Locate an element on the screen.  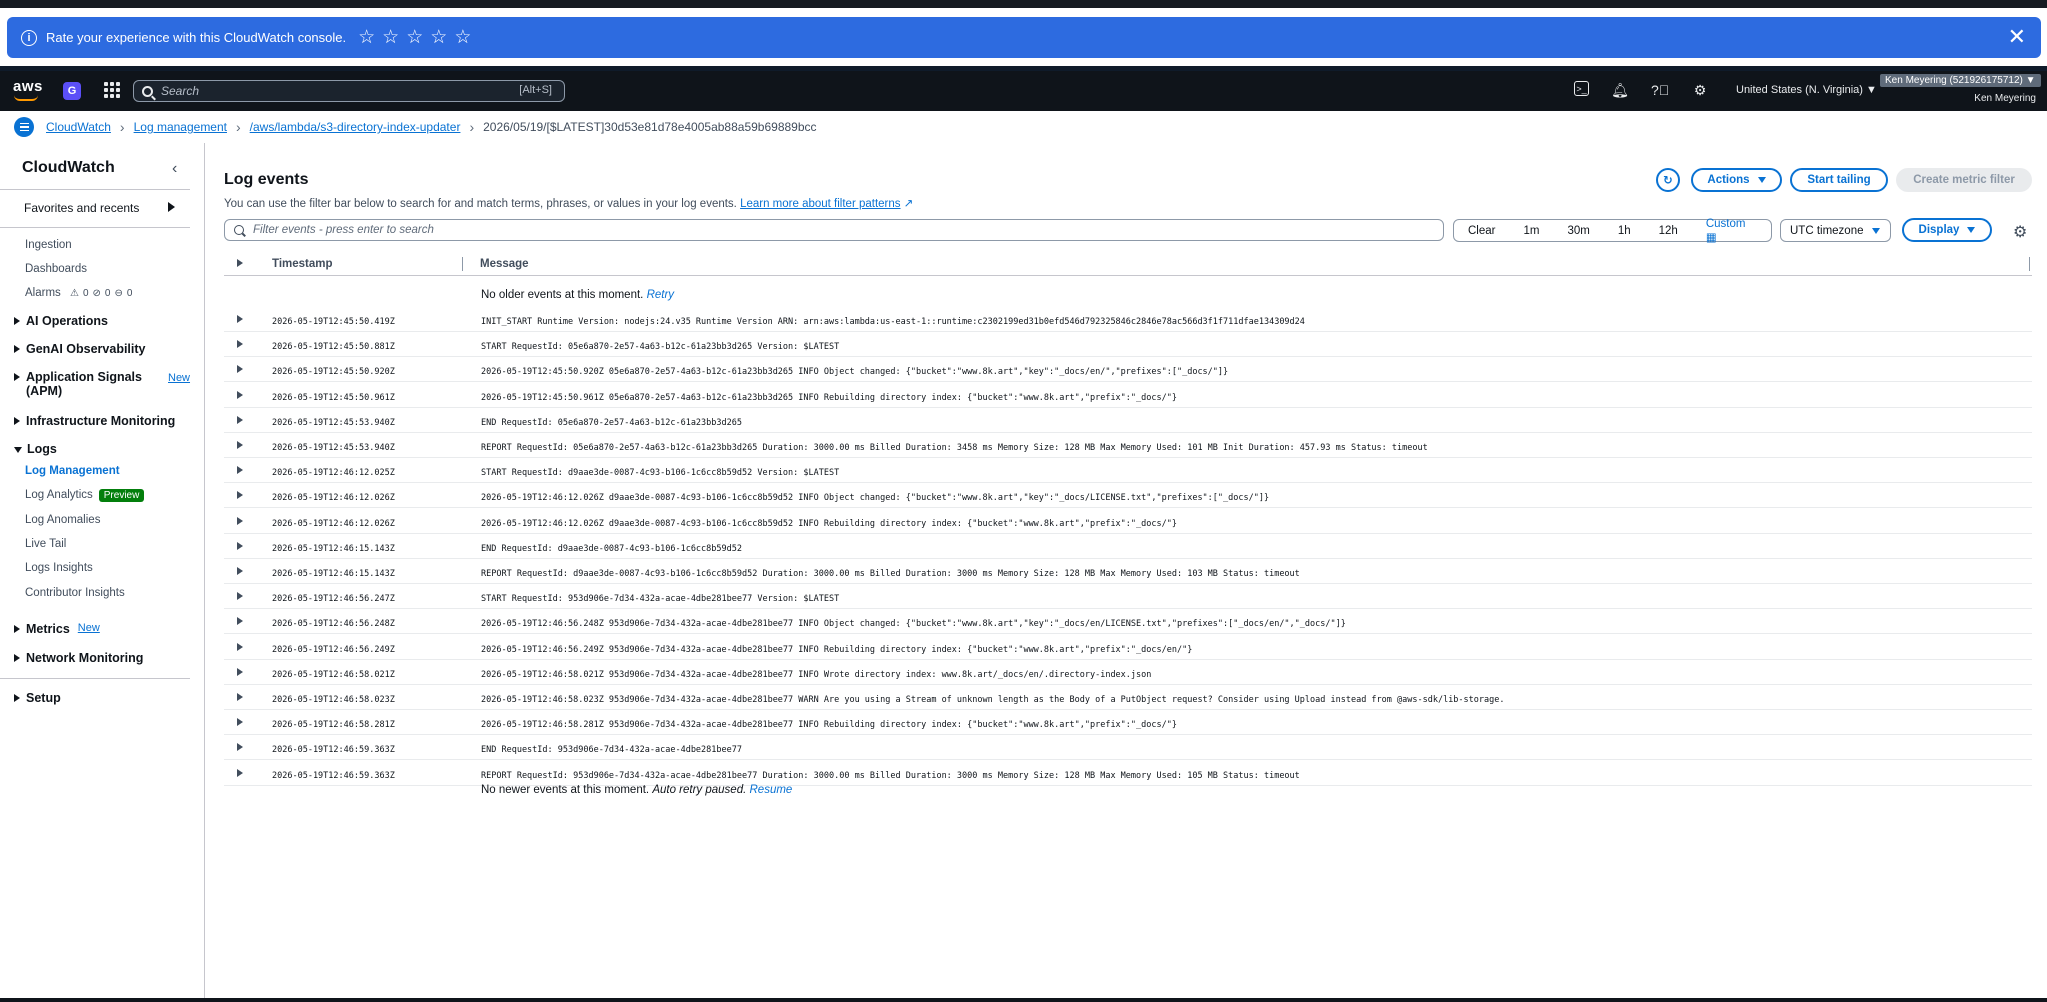
clear-button: Clear is located at coordinates (1481, 231).